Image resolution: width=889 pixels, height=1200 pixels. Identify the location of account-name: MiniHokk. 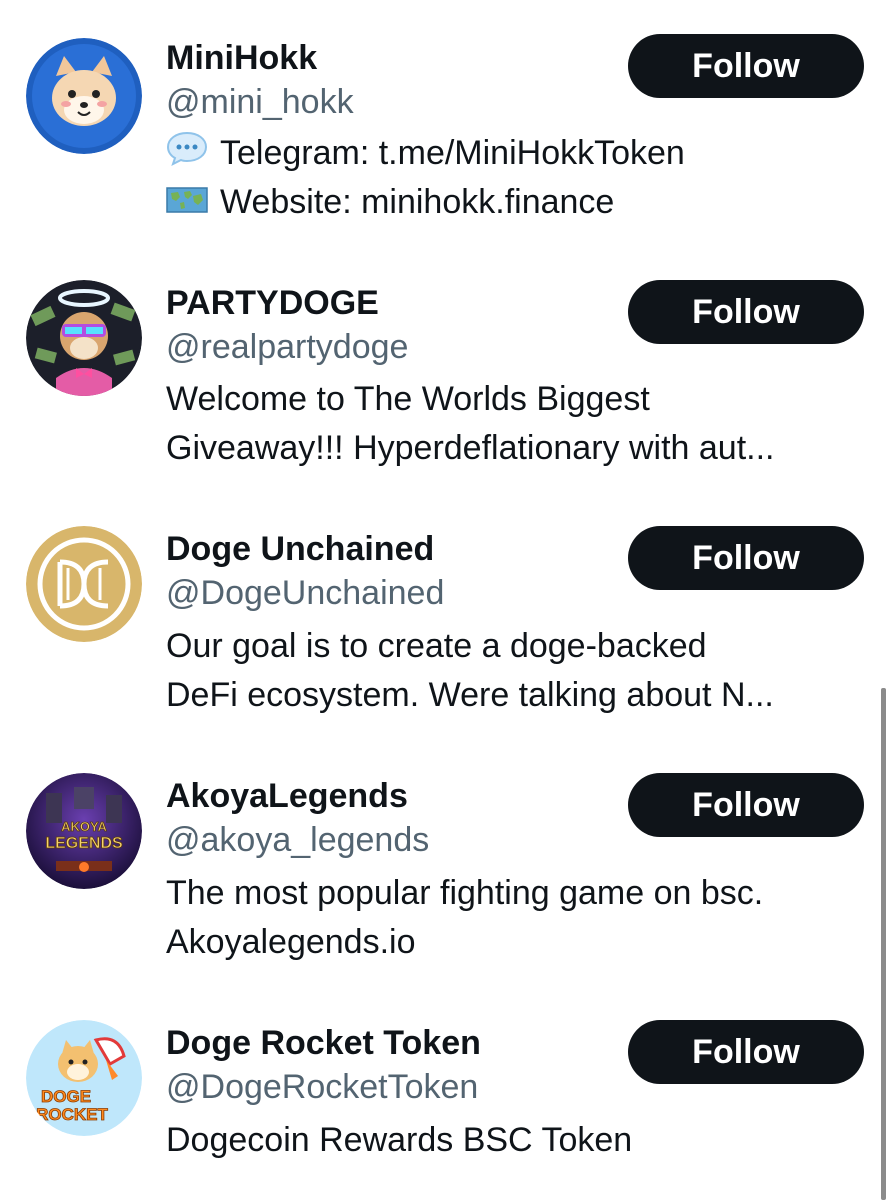
(241, 58).